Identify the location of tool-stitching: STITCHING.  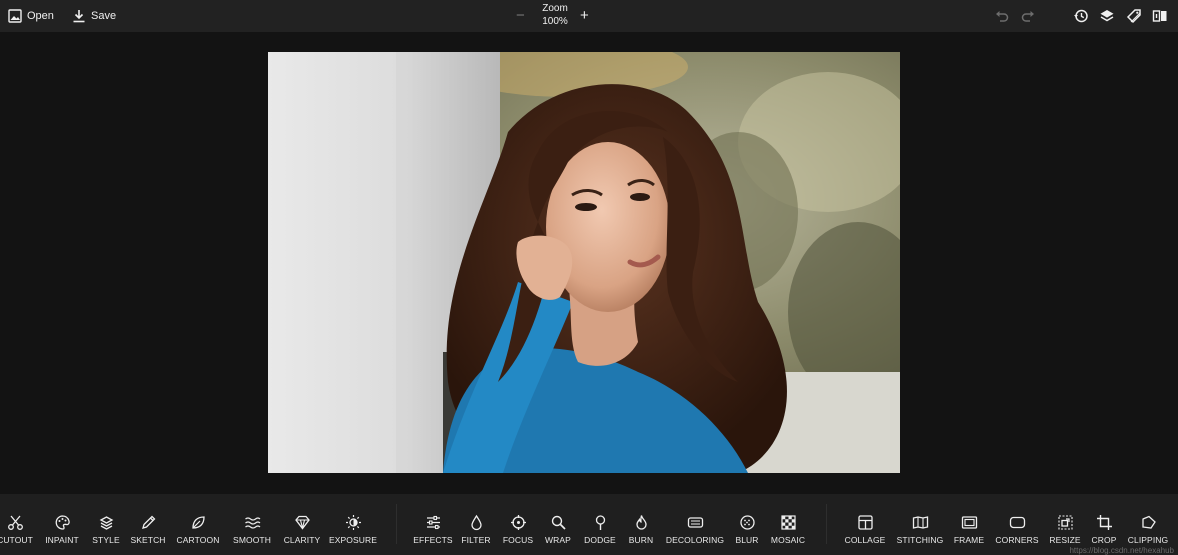
(920, 524).